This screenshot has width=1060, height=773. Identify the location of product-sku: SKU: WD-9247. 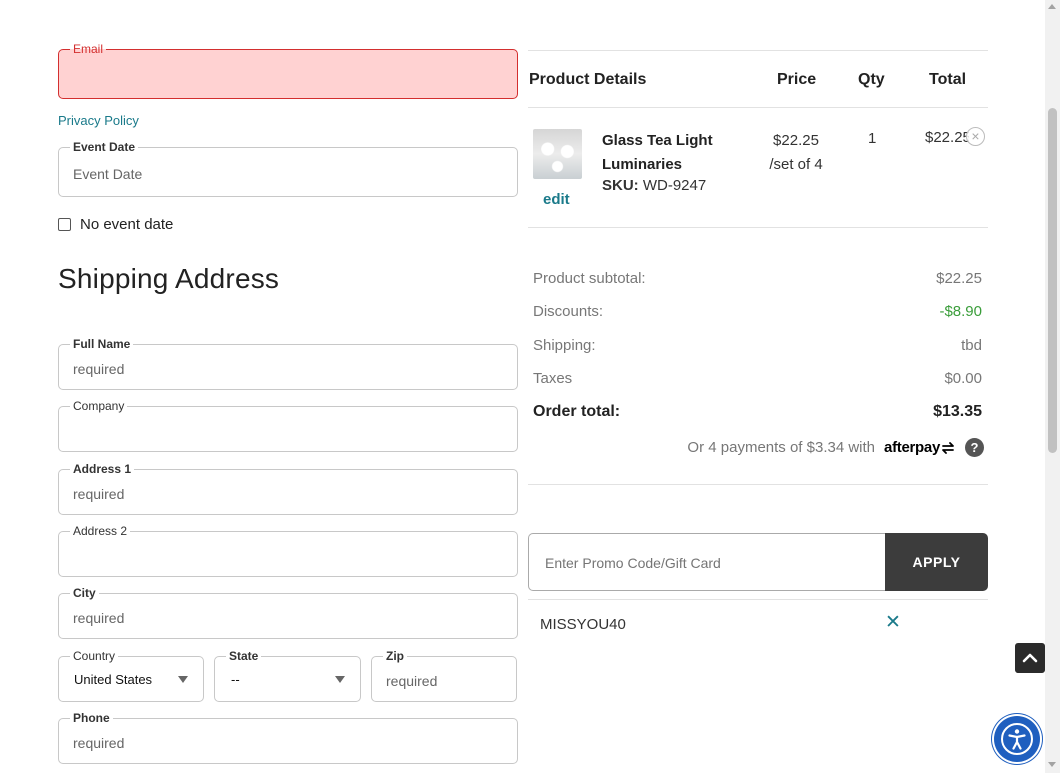
(654, 185).